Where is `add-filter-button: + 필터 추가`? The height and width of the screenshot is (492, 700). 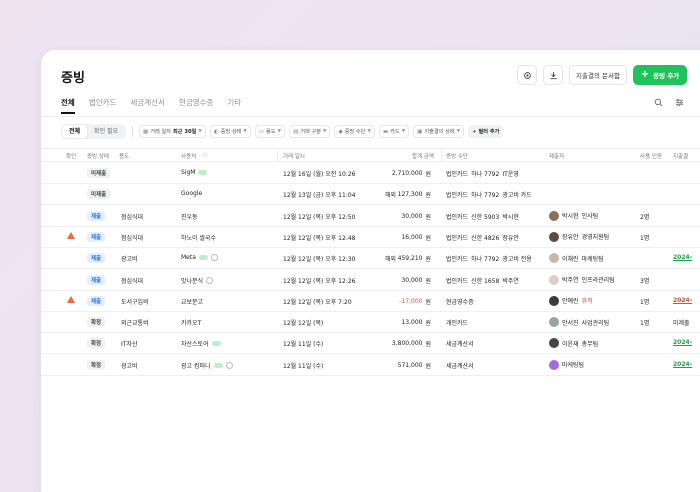
add-filter-button: + 필터 추가 is located at coordinates (486, 131).